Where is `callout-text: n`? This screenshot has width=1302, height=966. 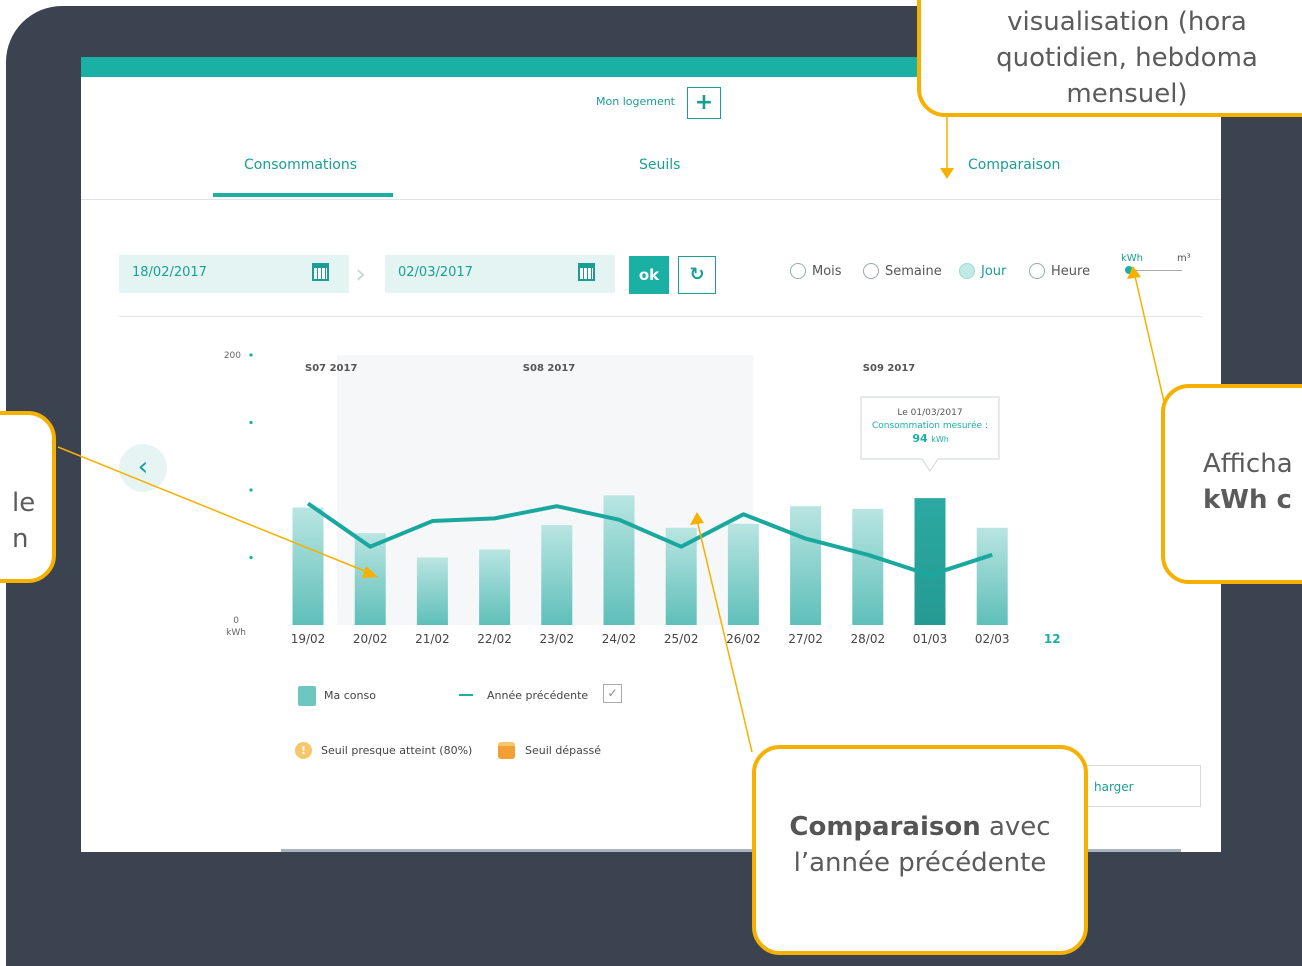 callout-text: n is located at coordinates (20, 539).